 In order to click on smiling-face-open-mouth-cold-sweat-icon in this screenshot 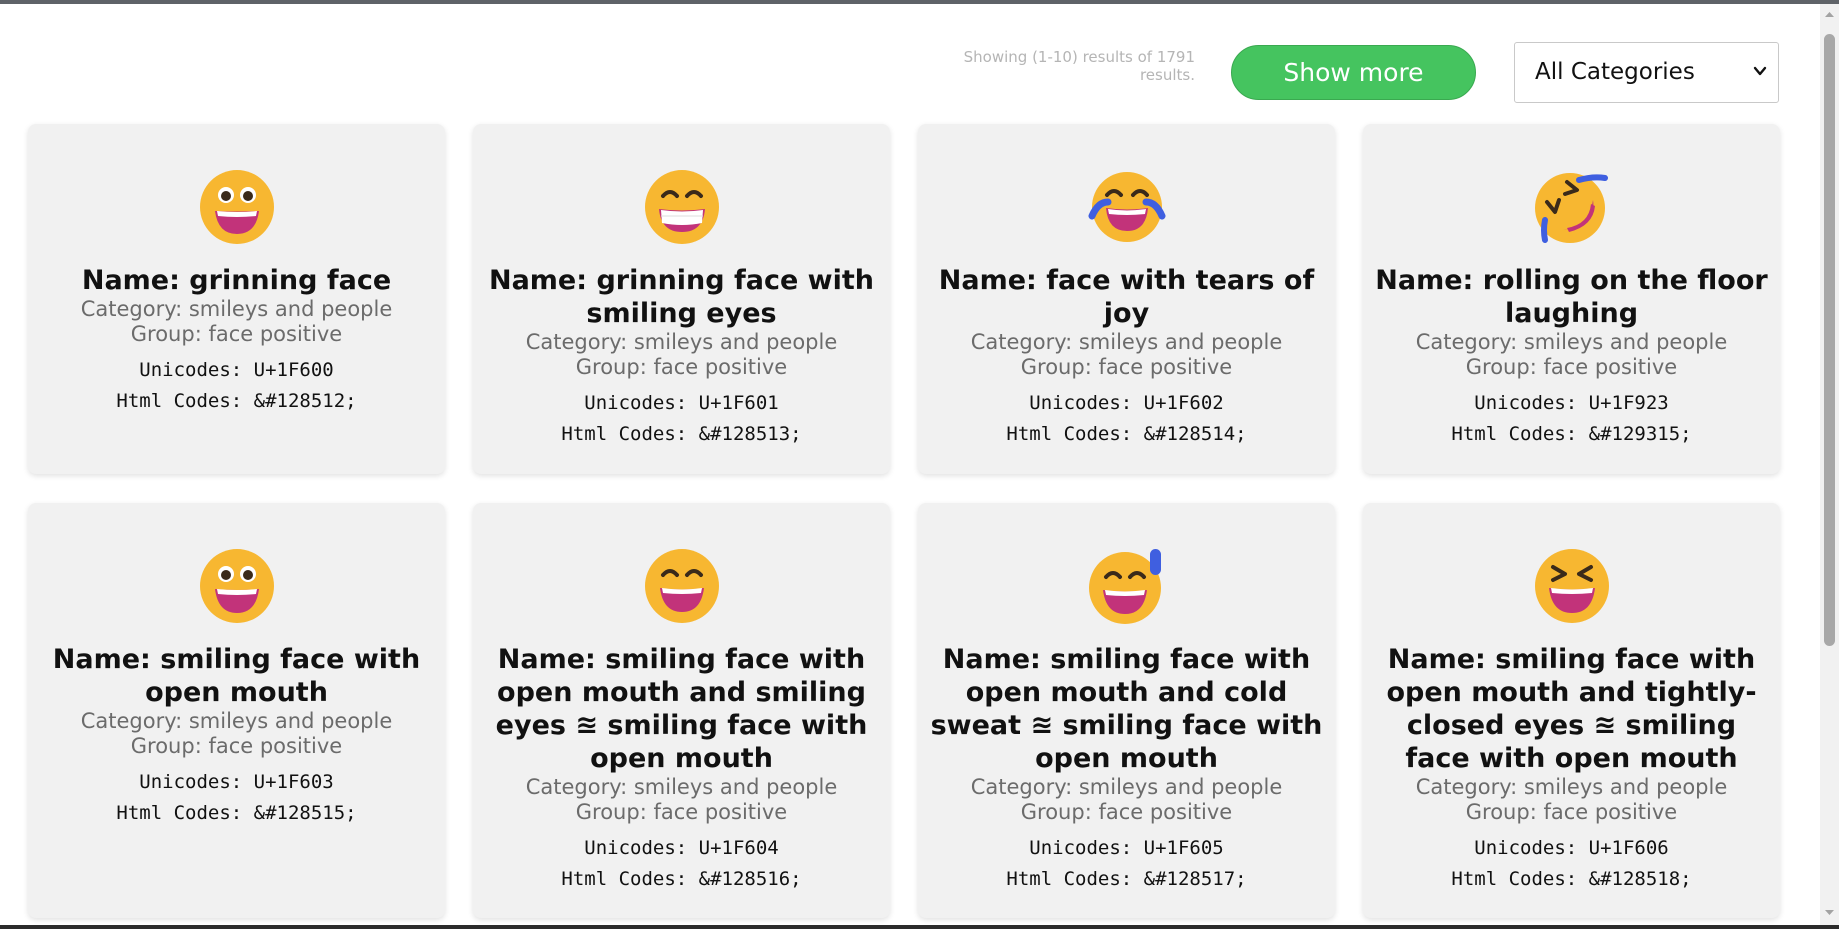, I will do `click(1124, 586)`.